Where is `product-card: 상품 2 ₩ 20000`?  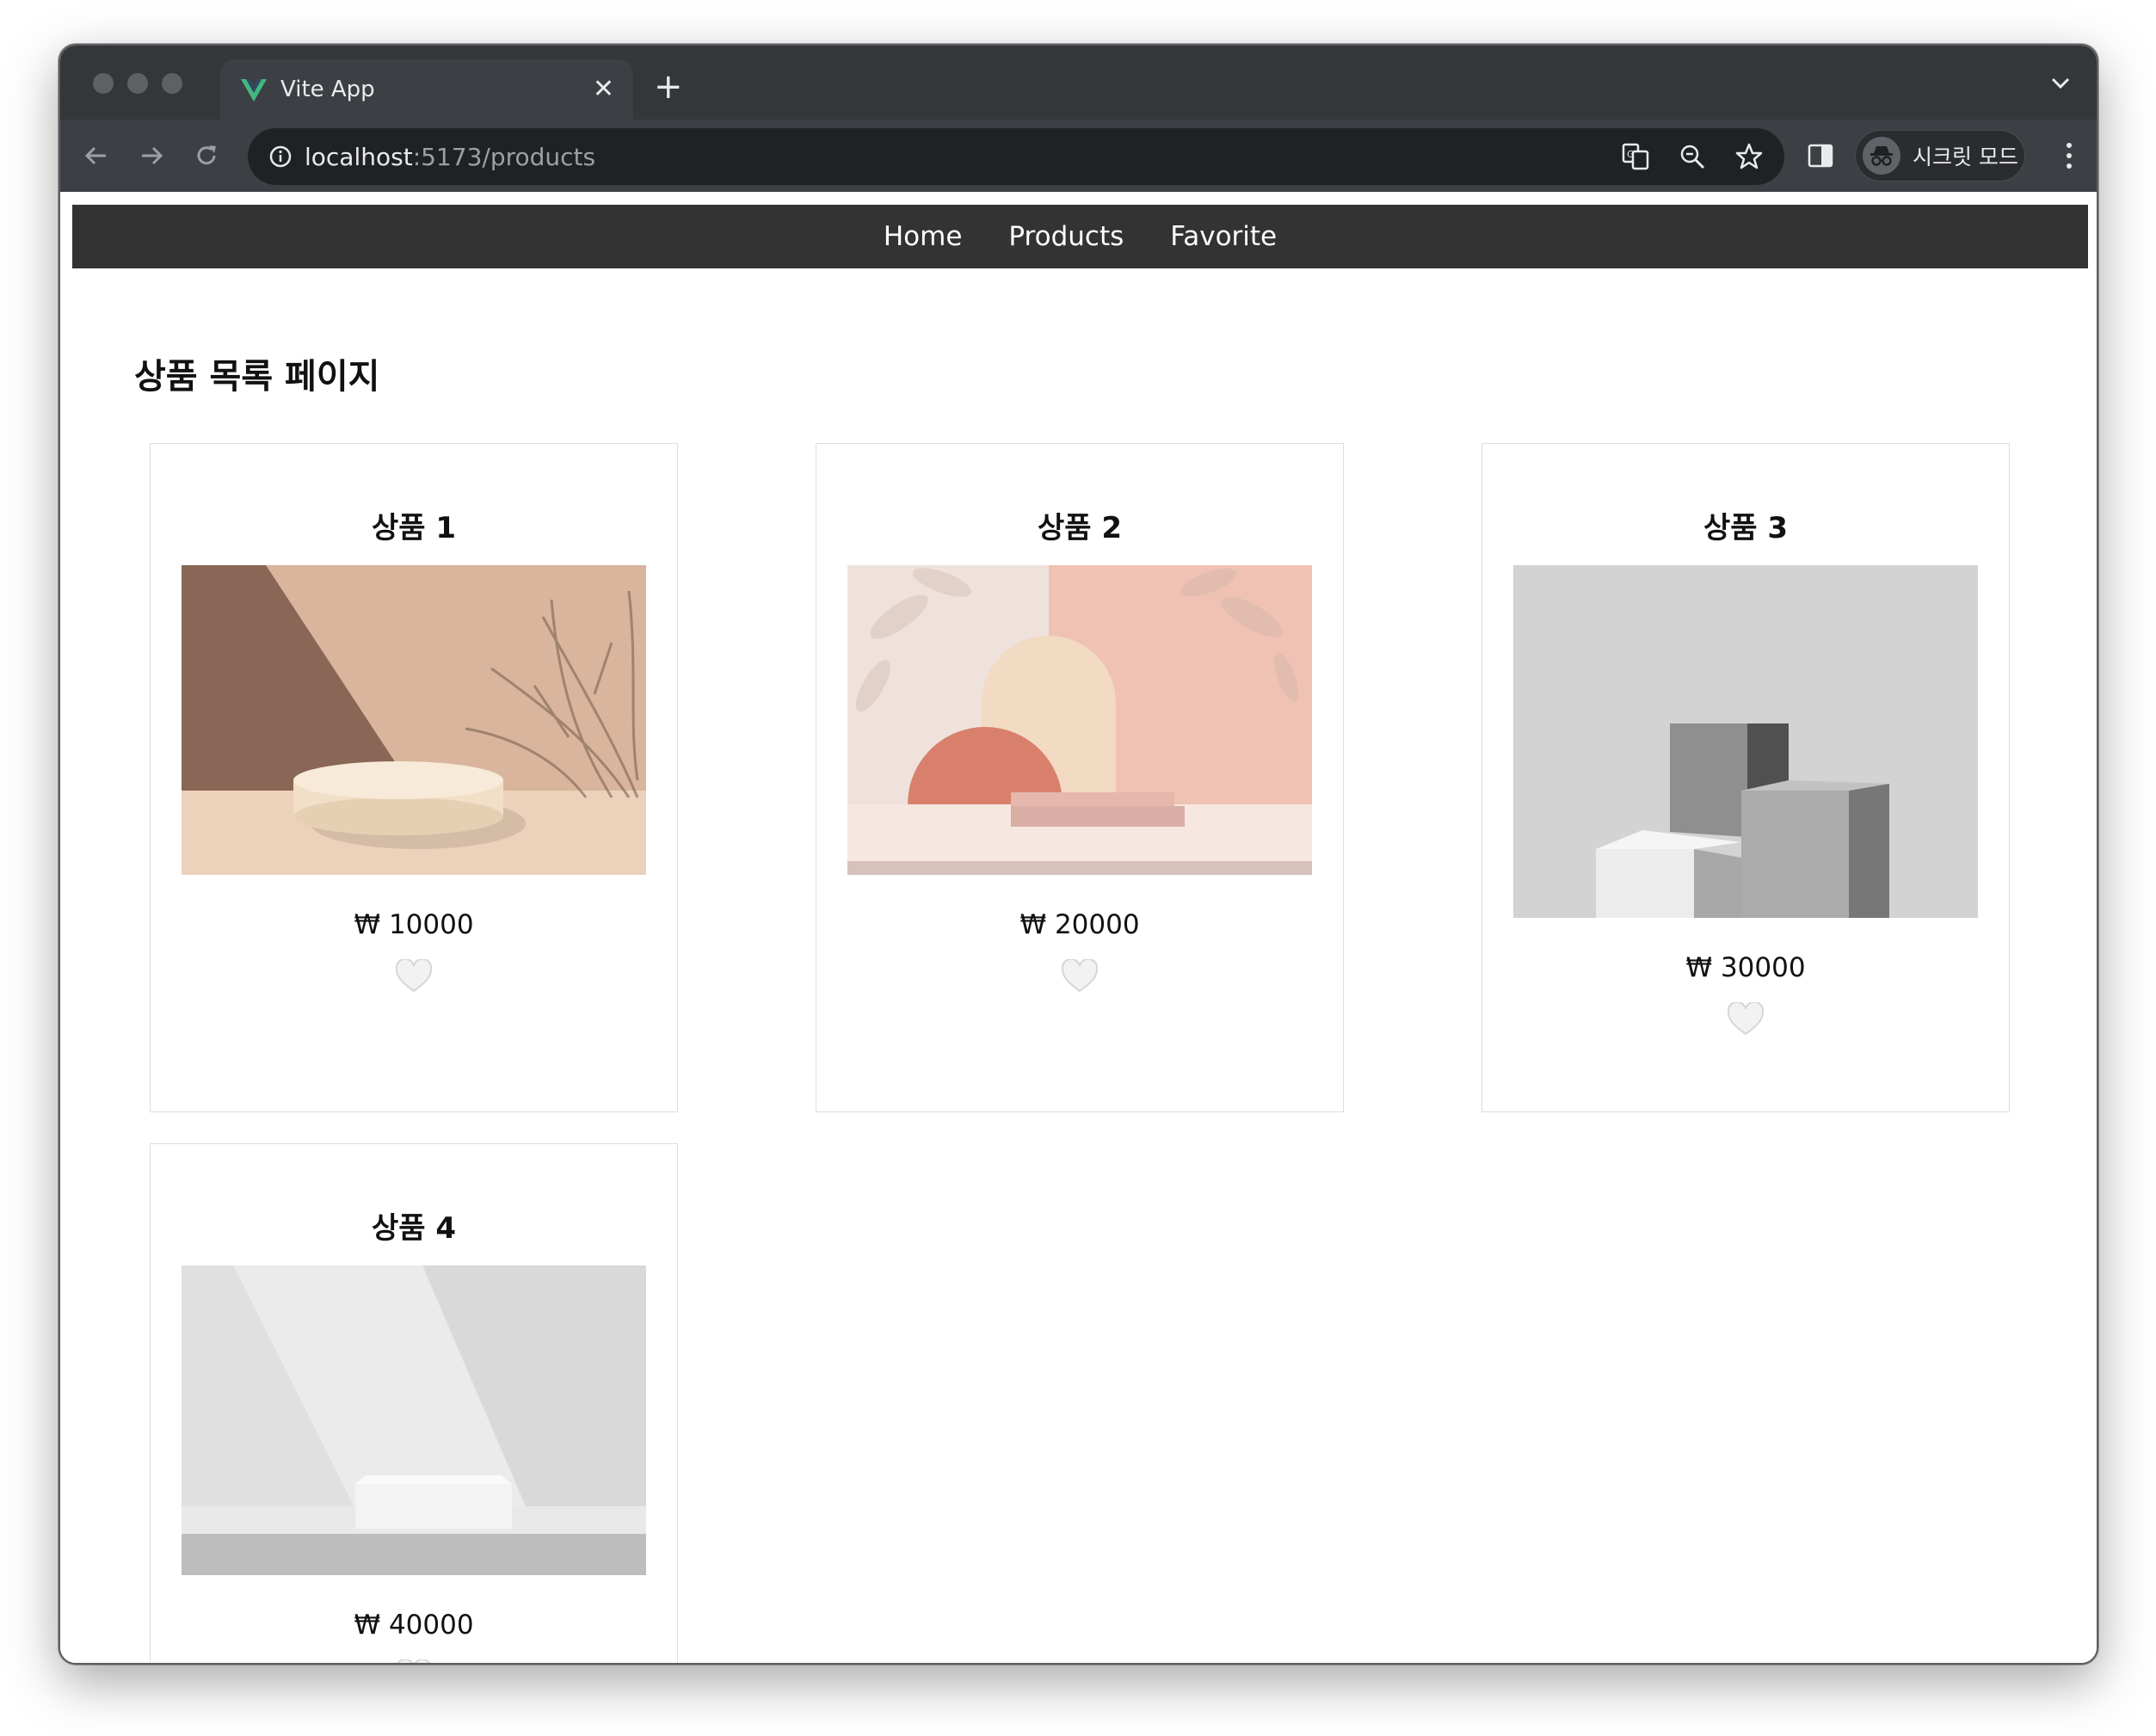
product-card: 상품 2 ₩ 20000 is located at coordinates (1080, 777).